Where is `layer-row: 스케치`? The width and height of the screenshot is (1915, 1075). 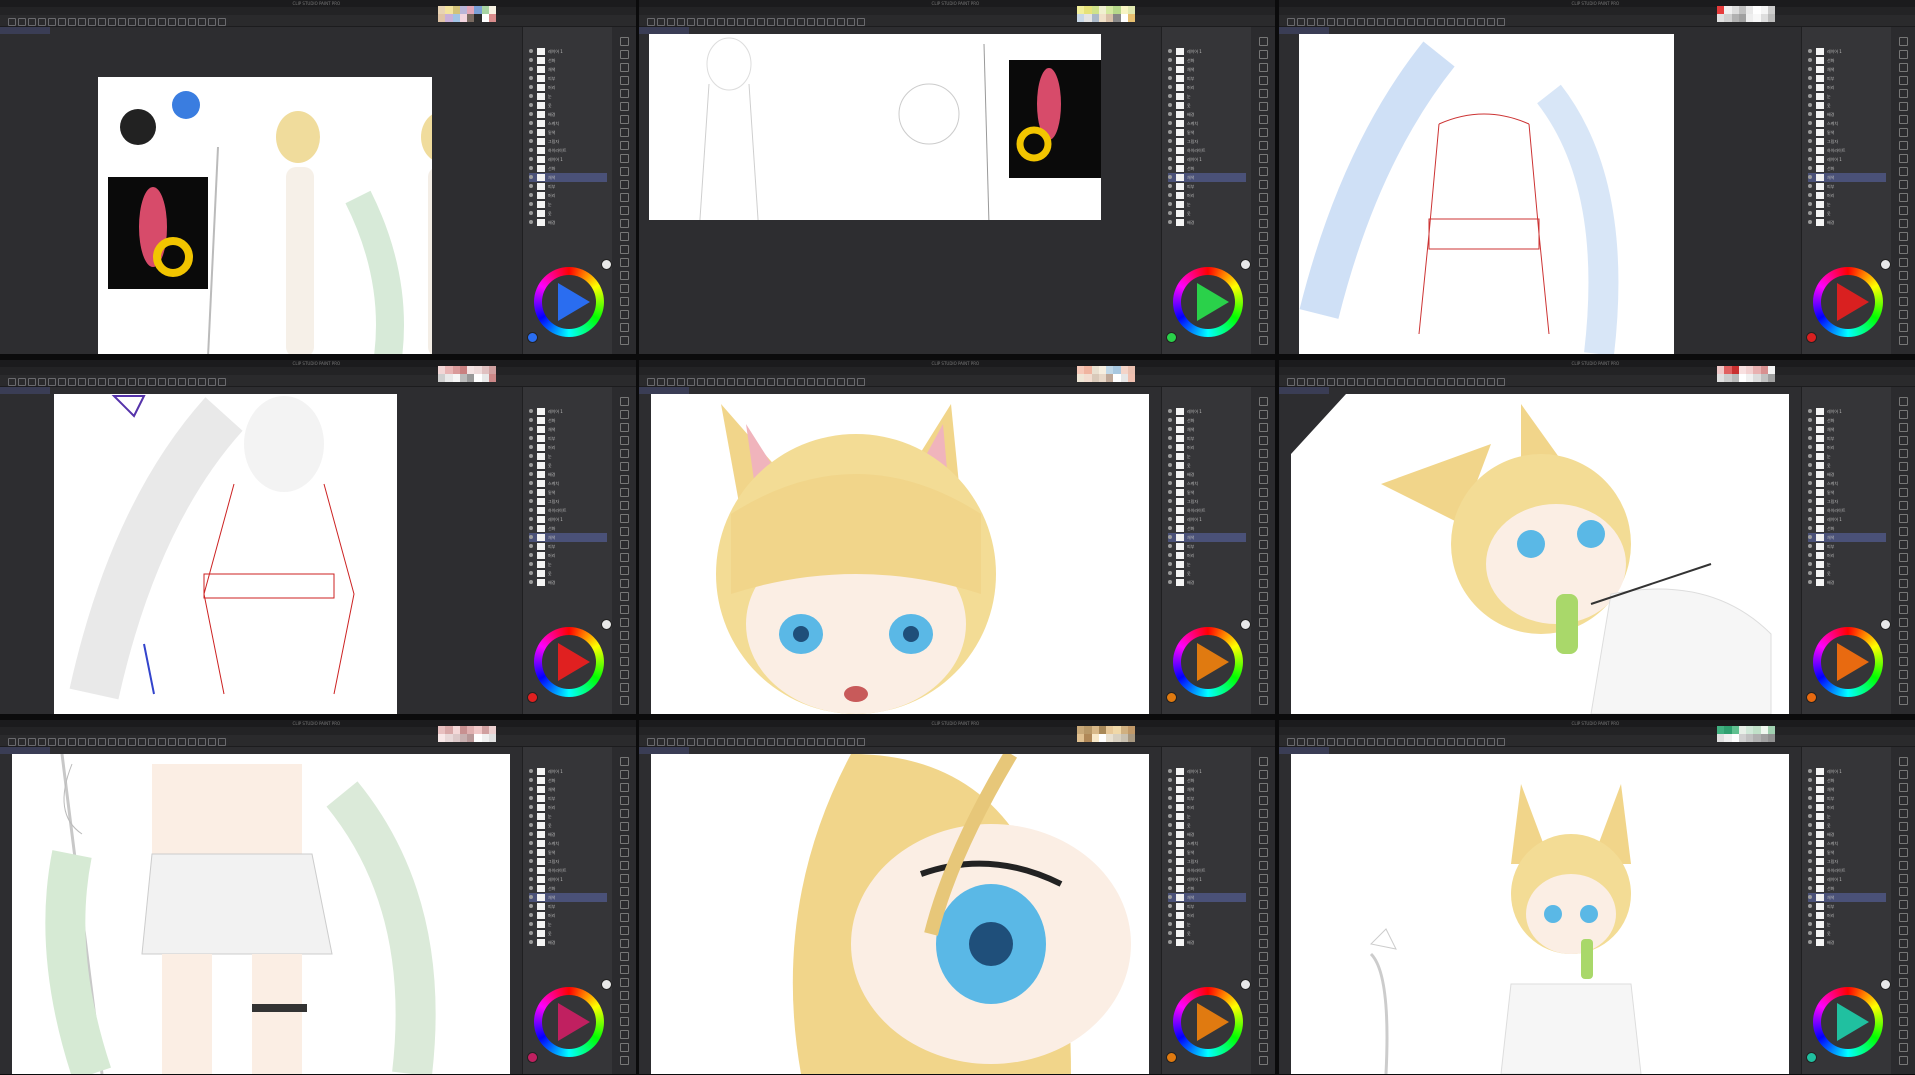 layer-row: 스케치 is located at coordinates (568, 123).